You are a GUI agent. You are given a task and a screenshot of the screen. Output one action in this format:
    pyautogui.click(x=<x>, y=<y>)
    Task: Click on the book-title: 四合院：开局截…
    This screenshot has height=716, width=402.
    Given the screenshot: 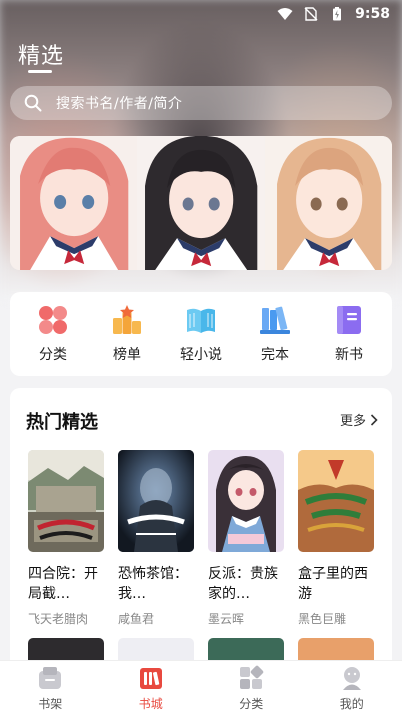 What is the action you would take?
    pyautogui.click(x=63, y=584)
    